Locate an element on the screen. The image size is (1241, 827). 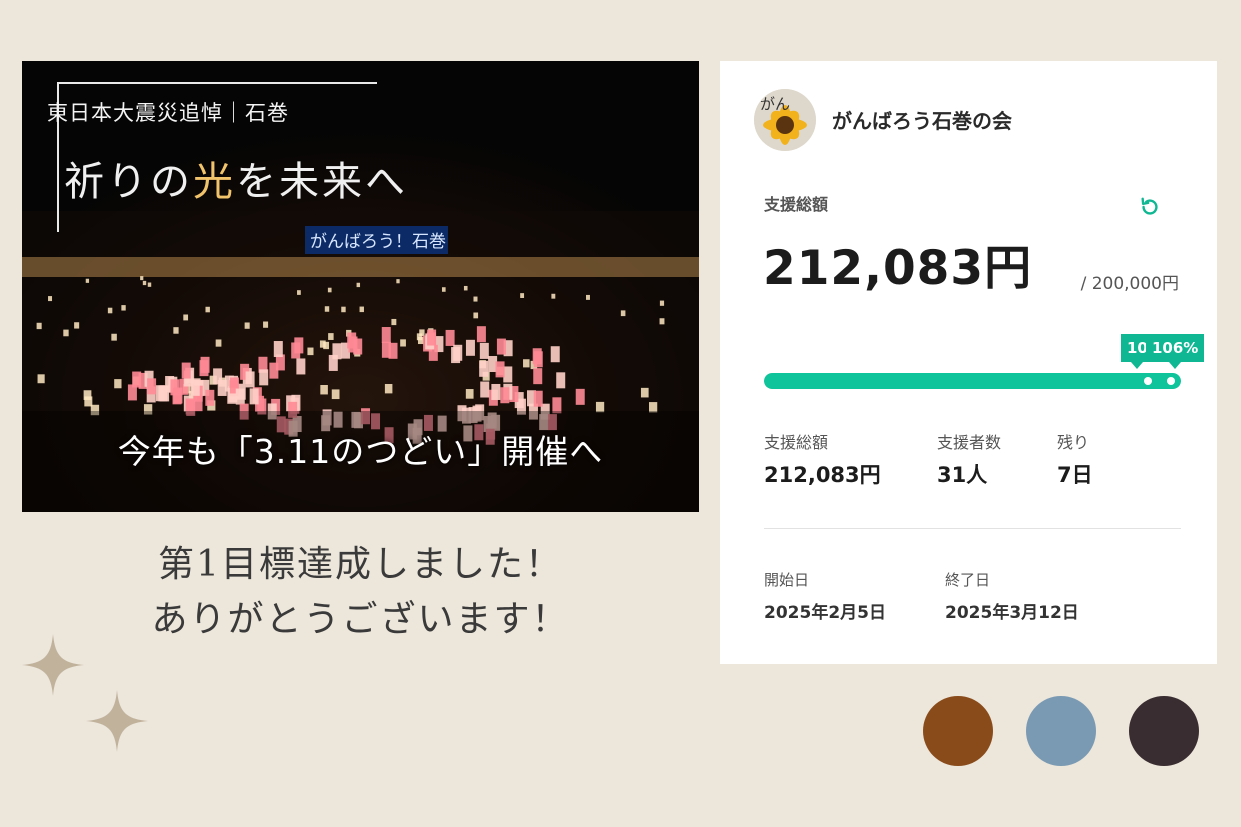
total-amount: 212,083円 is located at coordinates (898, 268).